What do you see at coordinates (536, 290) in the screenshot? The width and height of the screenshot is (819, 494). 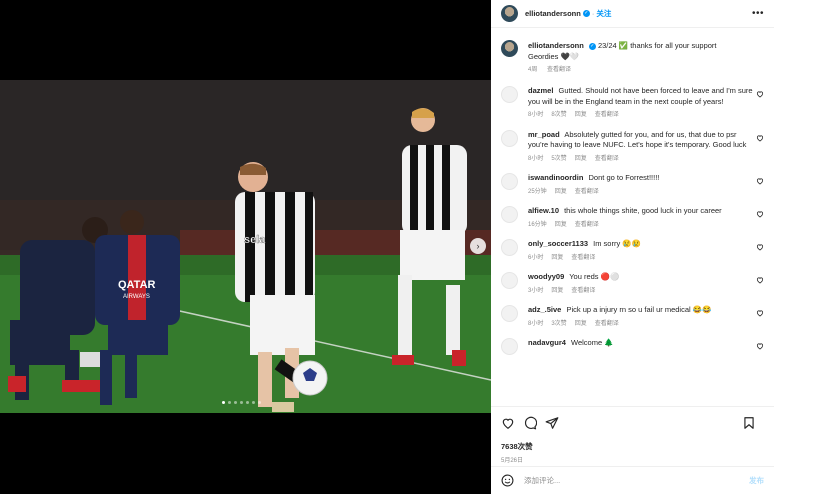 I see `comment-time: 3小时` at bounding box center [536, 290].